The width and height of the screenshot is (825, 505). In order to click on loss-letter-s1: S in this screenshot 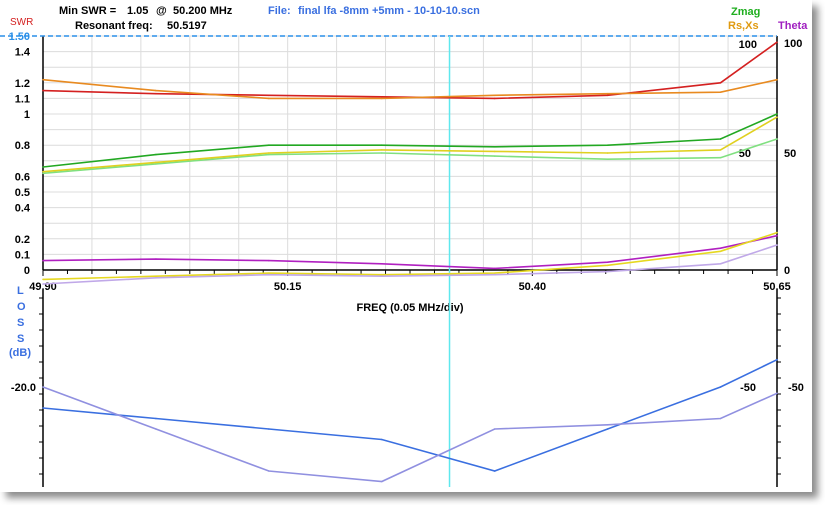, I will do `click(21, 323)`.